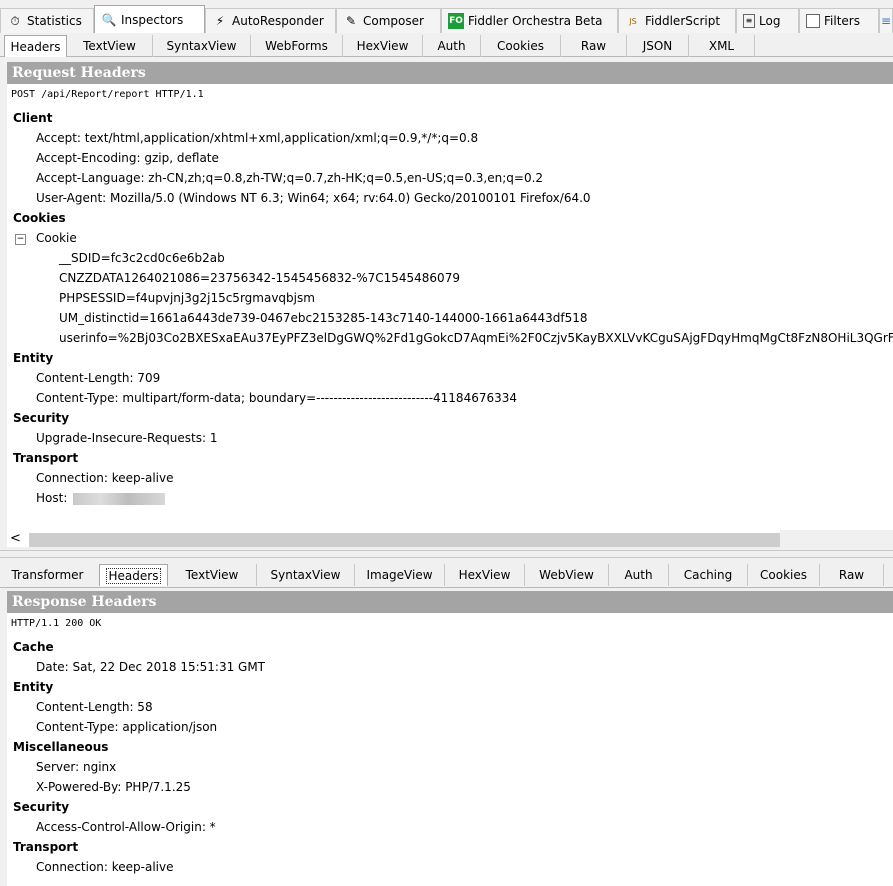  What do you see at coordinates (202, 46) in the screenshot?
I see `tab-request-syntaxview: SyntaxView` at bounding box center [202, 46].